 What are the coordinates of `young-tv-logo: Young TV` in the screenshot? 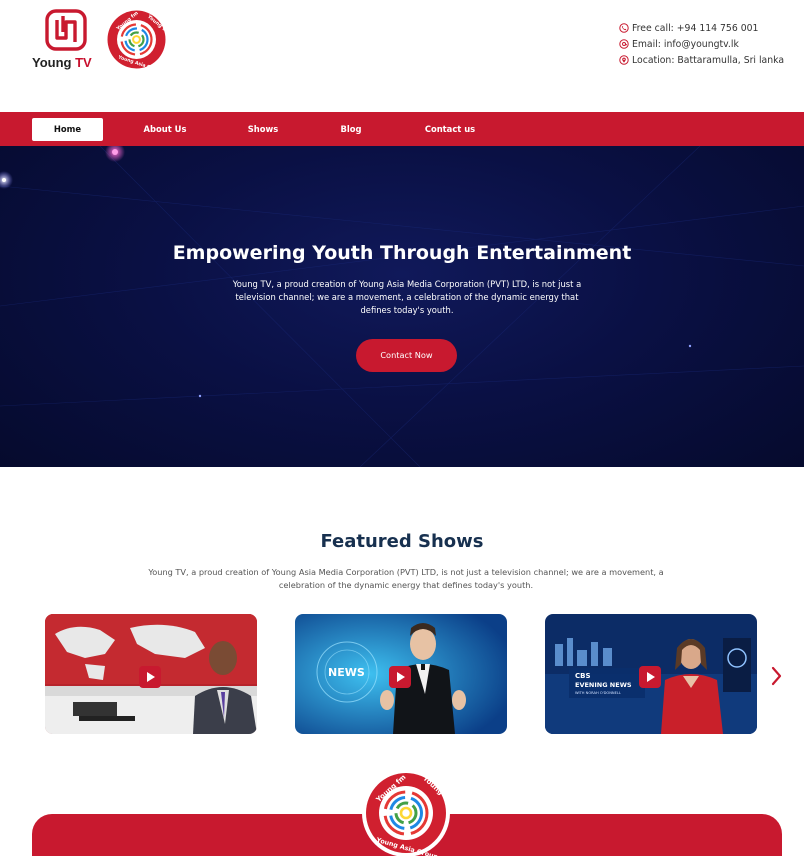 It's located at (67, 40).